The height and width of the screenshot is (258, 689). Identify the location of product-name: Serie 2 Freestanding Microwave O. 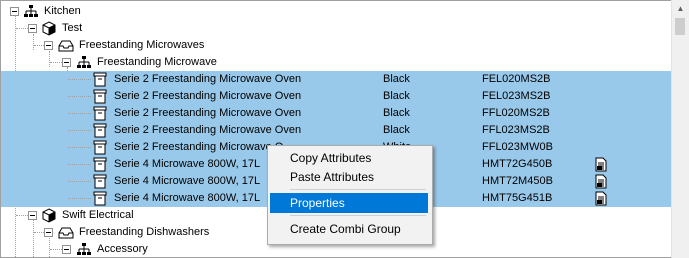
(199, 147).